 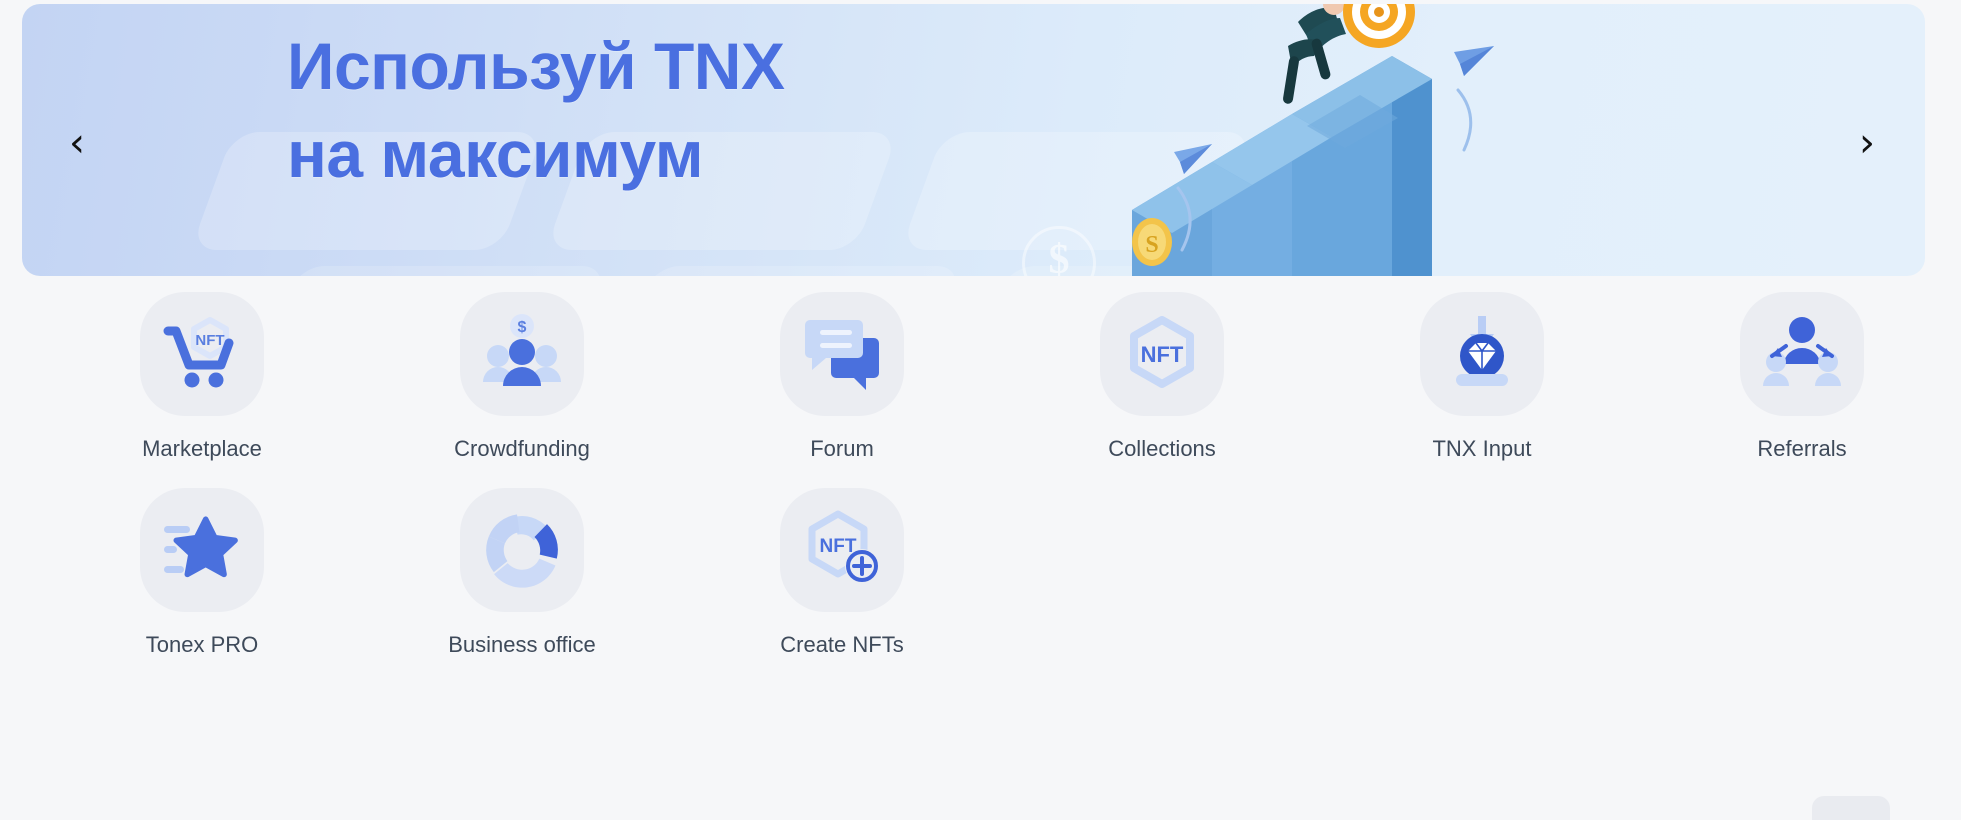 I want to click on banner-watermark-coin-icon: $, so click(x=1059, y=251).